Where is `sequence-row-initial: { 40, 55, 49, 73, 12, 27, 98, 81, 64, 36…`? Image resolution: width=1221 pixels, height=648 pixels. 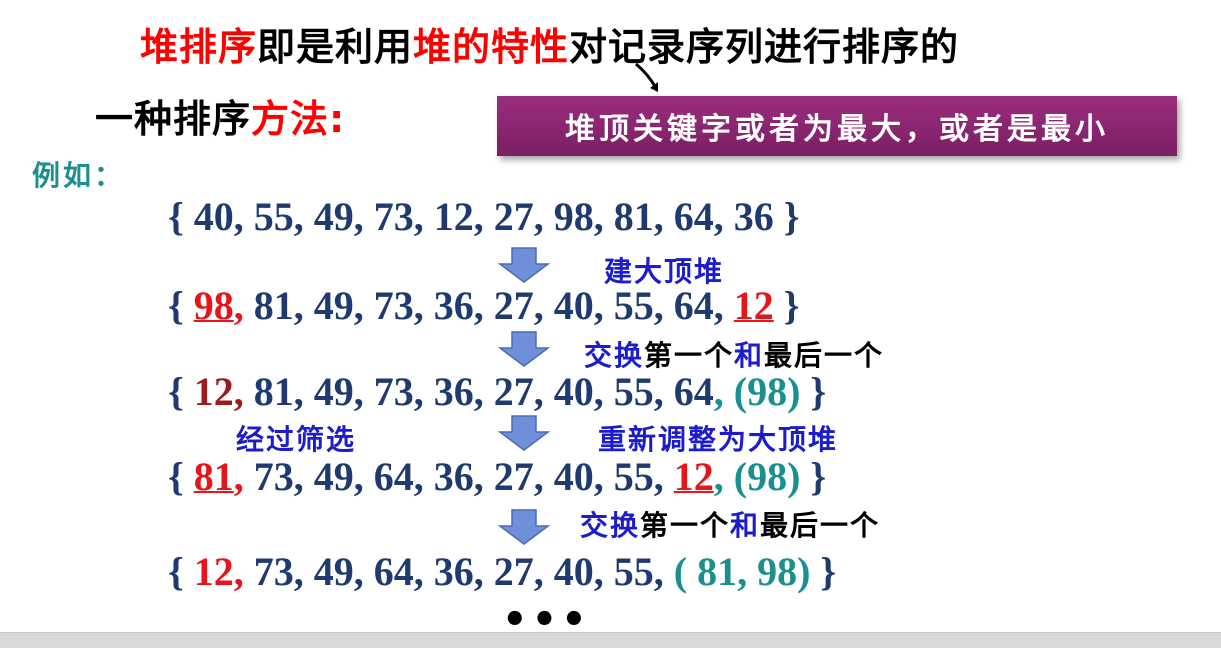 sequence-row-initial: { 40, 55, 49, 73, 12, 27, 98, 81, 64, 36… is located at coordinates (484, 216).